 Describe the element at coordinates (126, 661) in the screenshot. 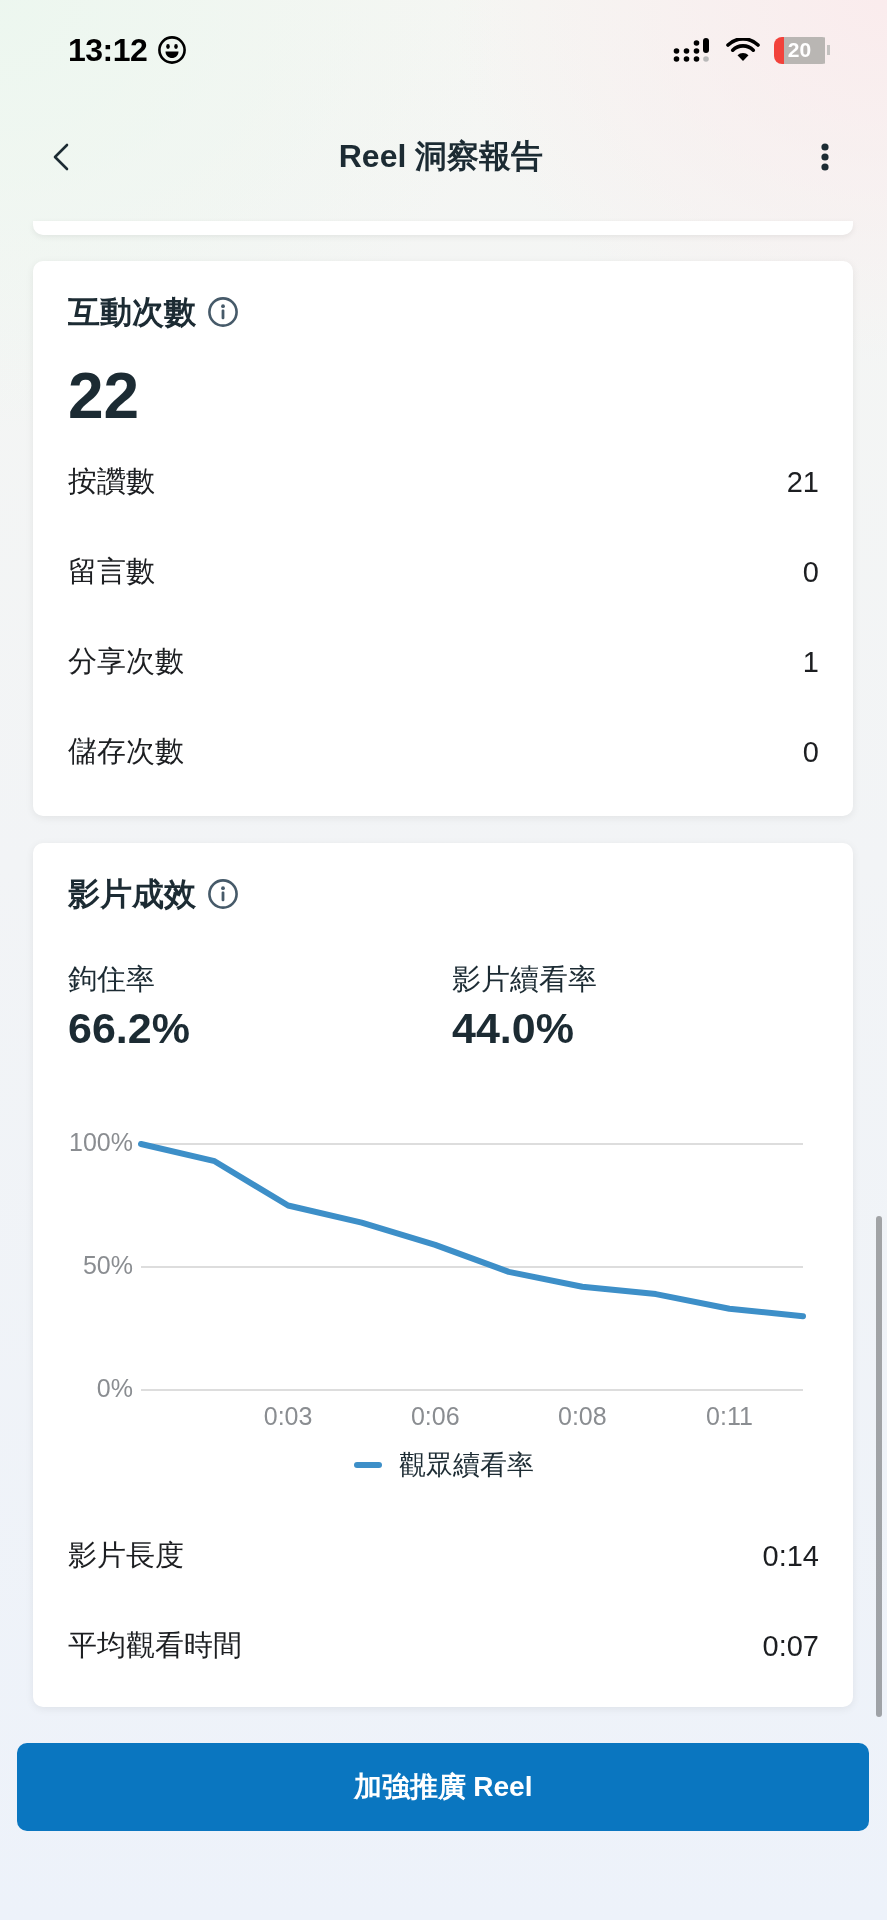

I see `metric-label: 分享次數` at that location.